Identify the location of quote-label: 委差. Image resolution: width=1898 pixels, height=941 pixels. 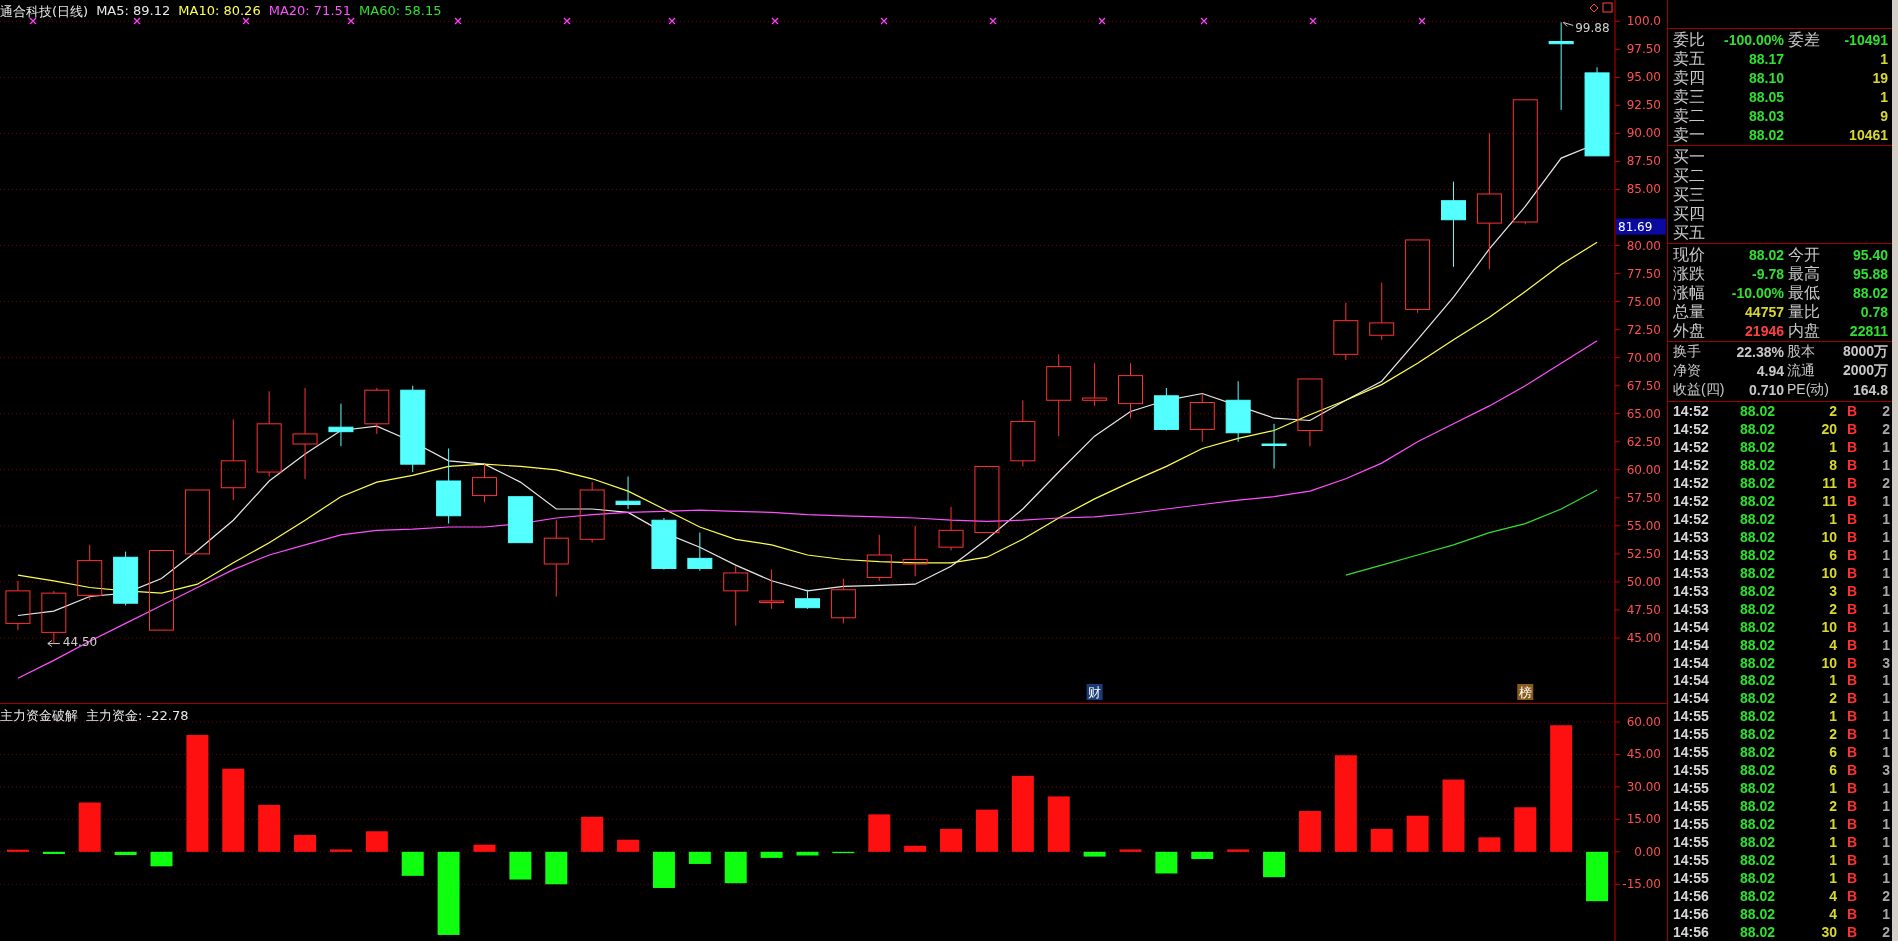
(1804, 39).